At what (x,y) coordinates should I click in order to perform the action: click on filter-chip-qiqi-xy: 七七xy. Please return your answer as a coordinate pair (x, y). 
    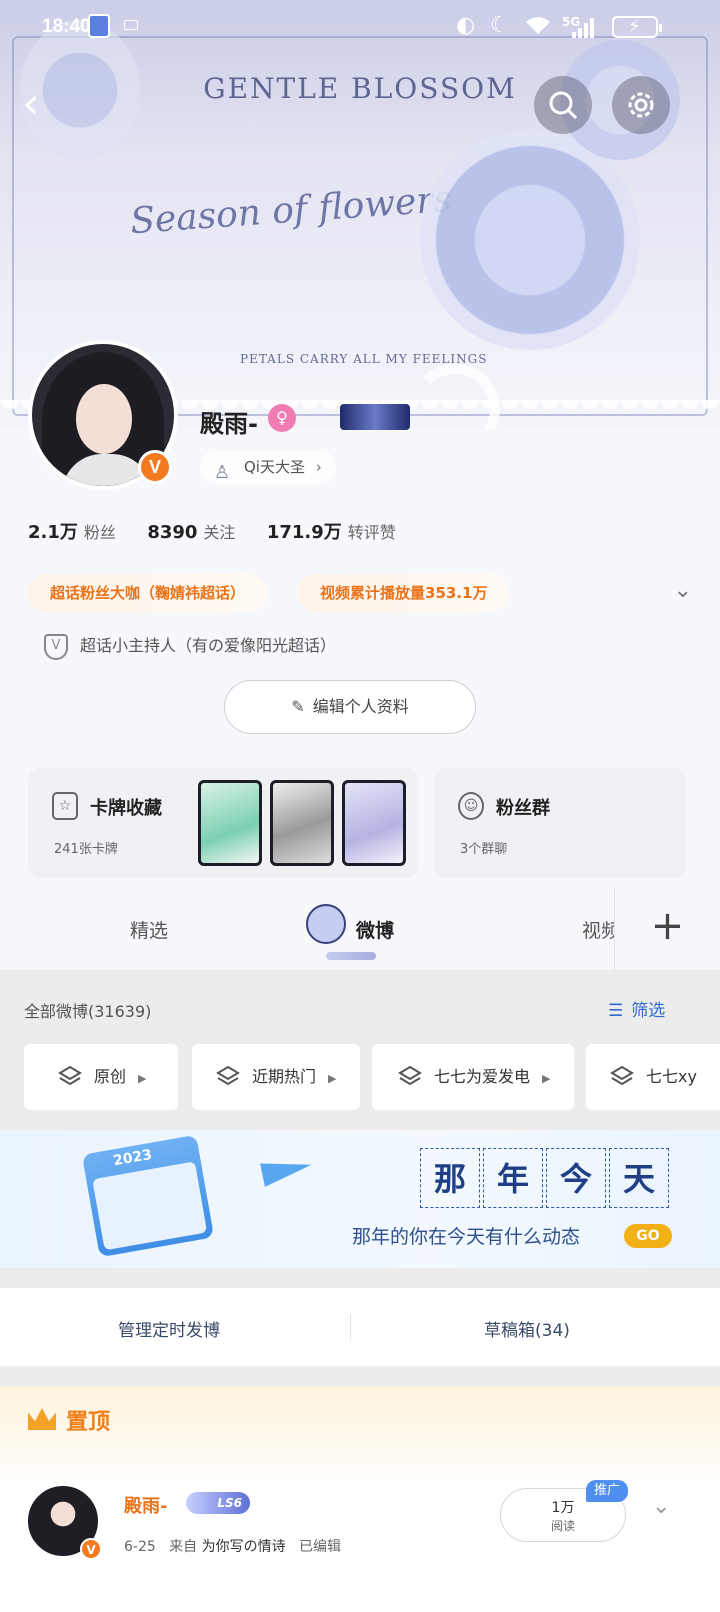
    Looking at the image, I should click on (653, 1077).